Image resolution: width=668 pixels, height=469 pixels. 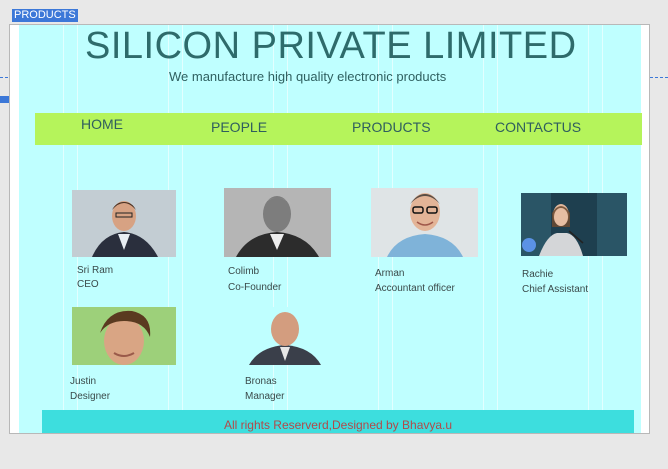 I want to click on person-role: Co-Founder, so click(x=255, y=287).